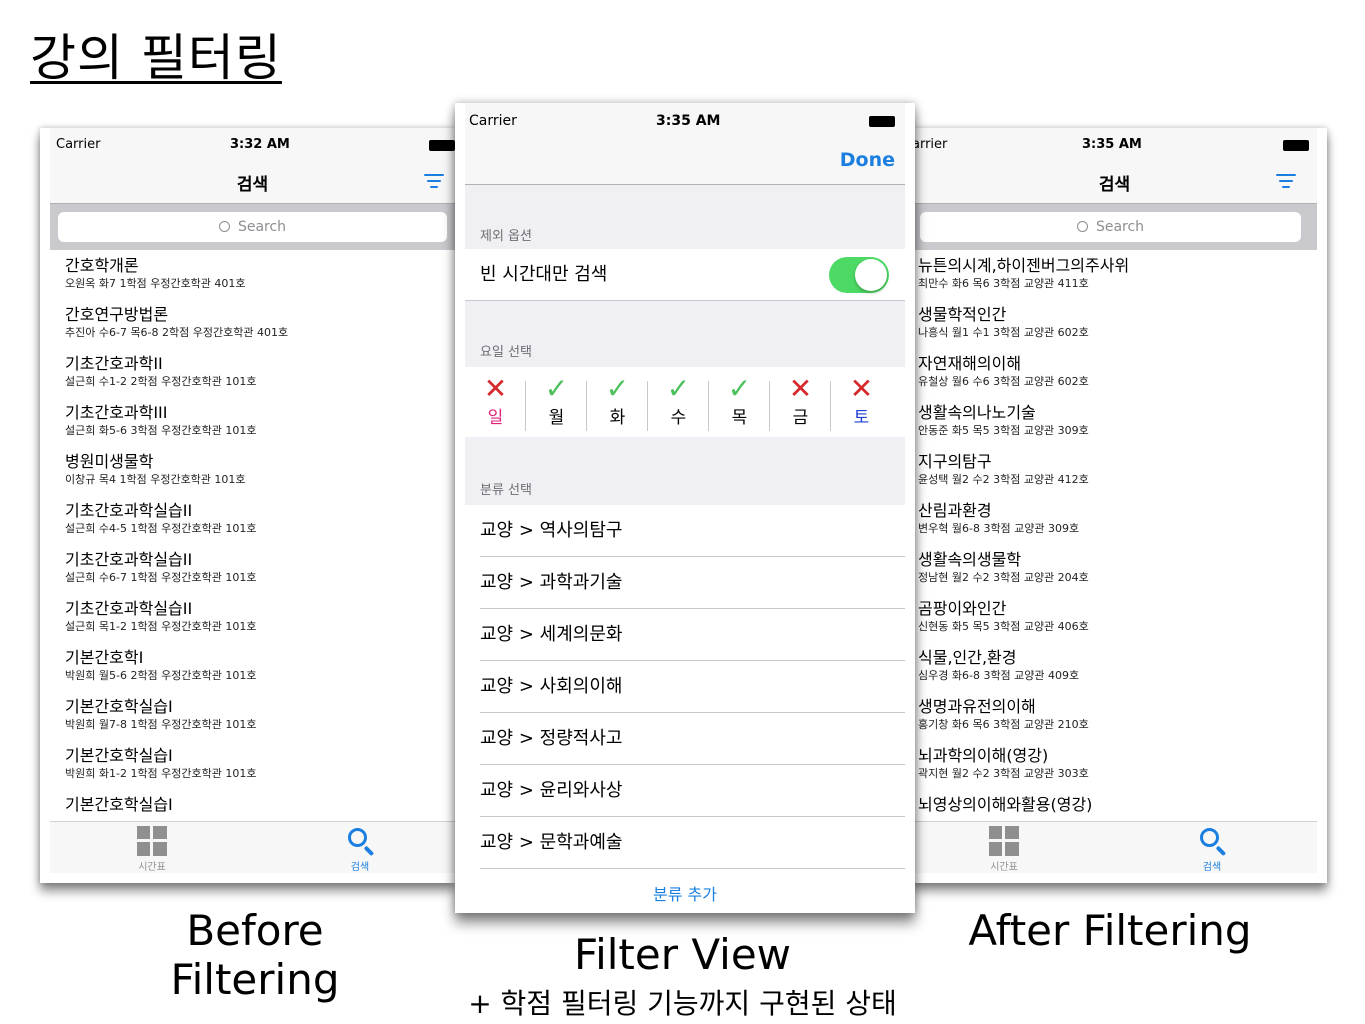 Image resolution: width=1365 pixels, height=1024 pixels. Describe the element at coordinates (999, 675) in the screenshot. I see `course-meta: 심우경 화6-8 3학점 교양관 409호` at that location.